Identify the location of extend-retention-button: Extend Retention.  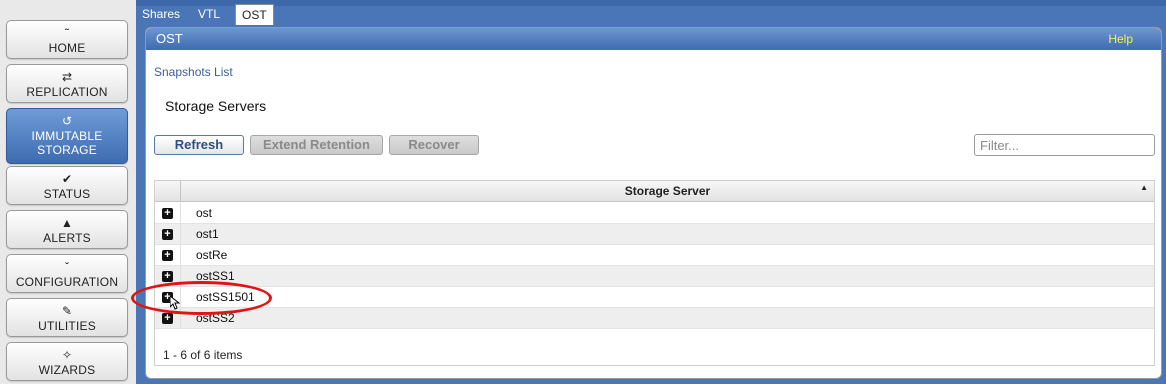
(316, 145).